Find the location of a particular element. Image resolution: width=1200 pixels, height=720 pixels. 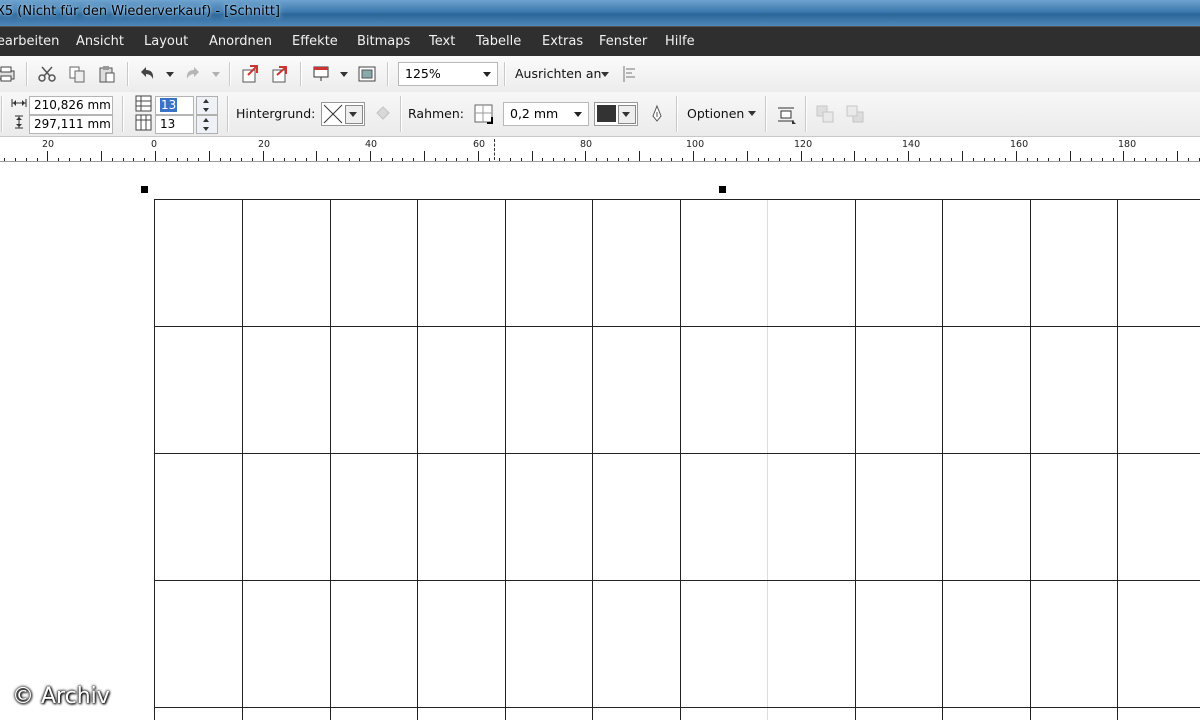

undo-dropdown is located at coordinates (170, 74).